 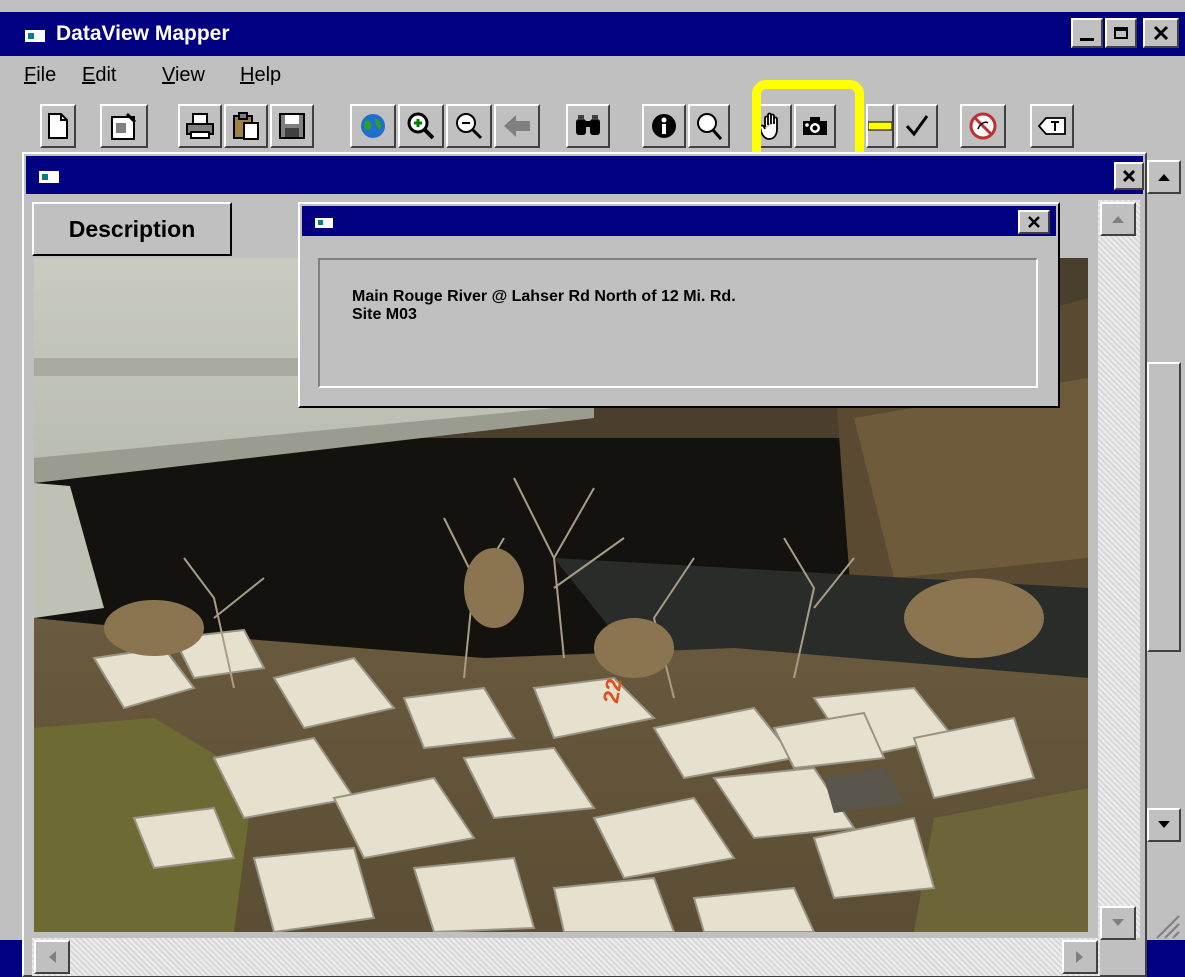 What do you see at coordinates (584, 175) in the screenshot?
I see `photo-window-title-bar` at bounding box center [584, 175].